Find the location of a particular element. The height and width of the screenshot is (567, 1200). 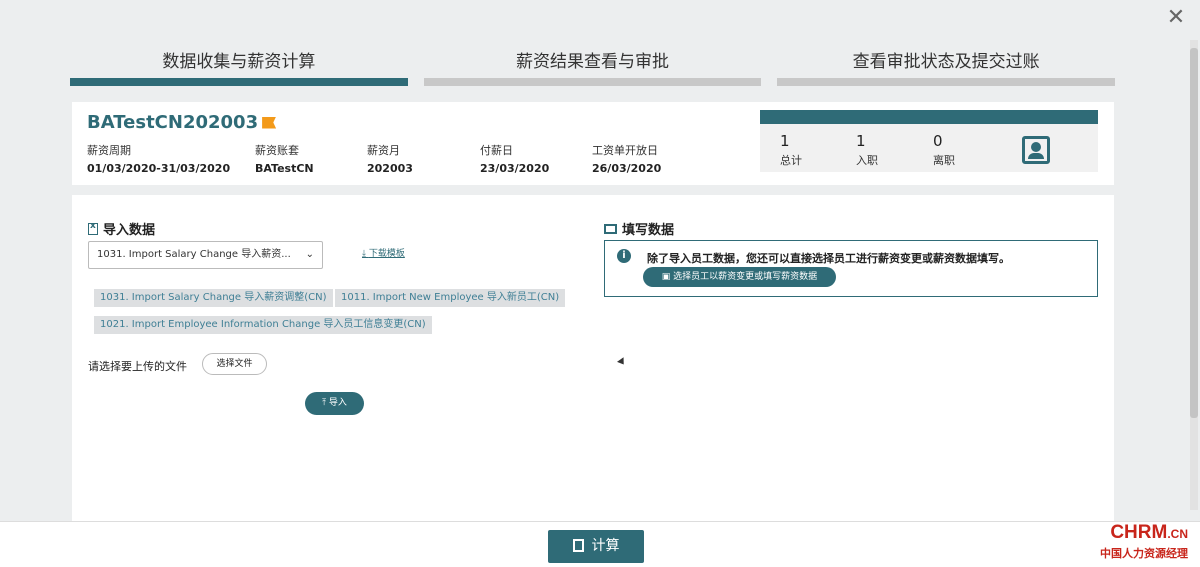

calculator-icon is located at coordinates (578, 545).